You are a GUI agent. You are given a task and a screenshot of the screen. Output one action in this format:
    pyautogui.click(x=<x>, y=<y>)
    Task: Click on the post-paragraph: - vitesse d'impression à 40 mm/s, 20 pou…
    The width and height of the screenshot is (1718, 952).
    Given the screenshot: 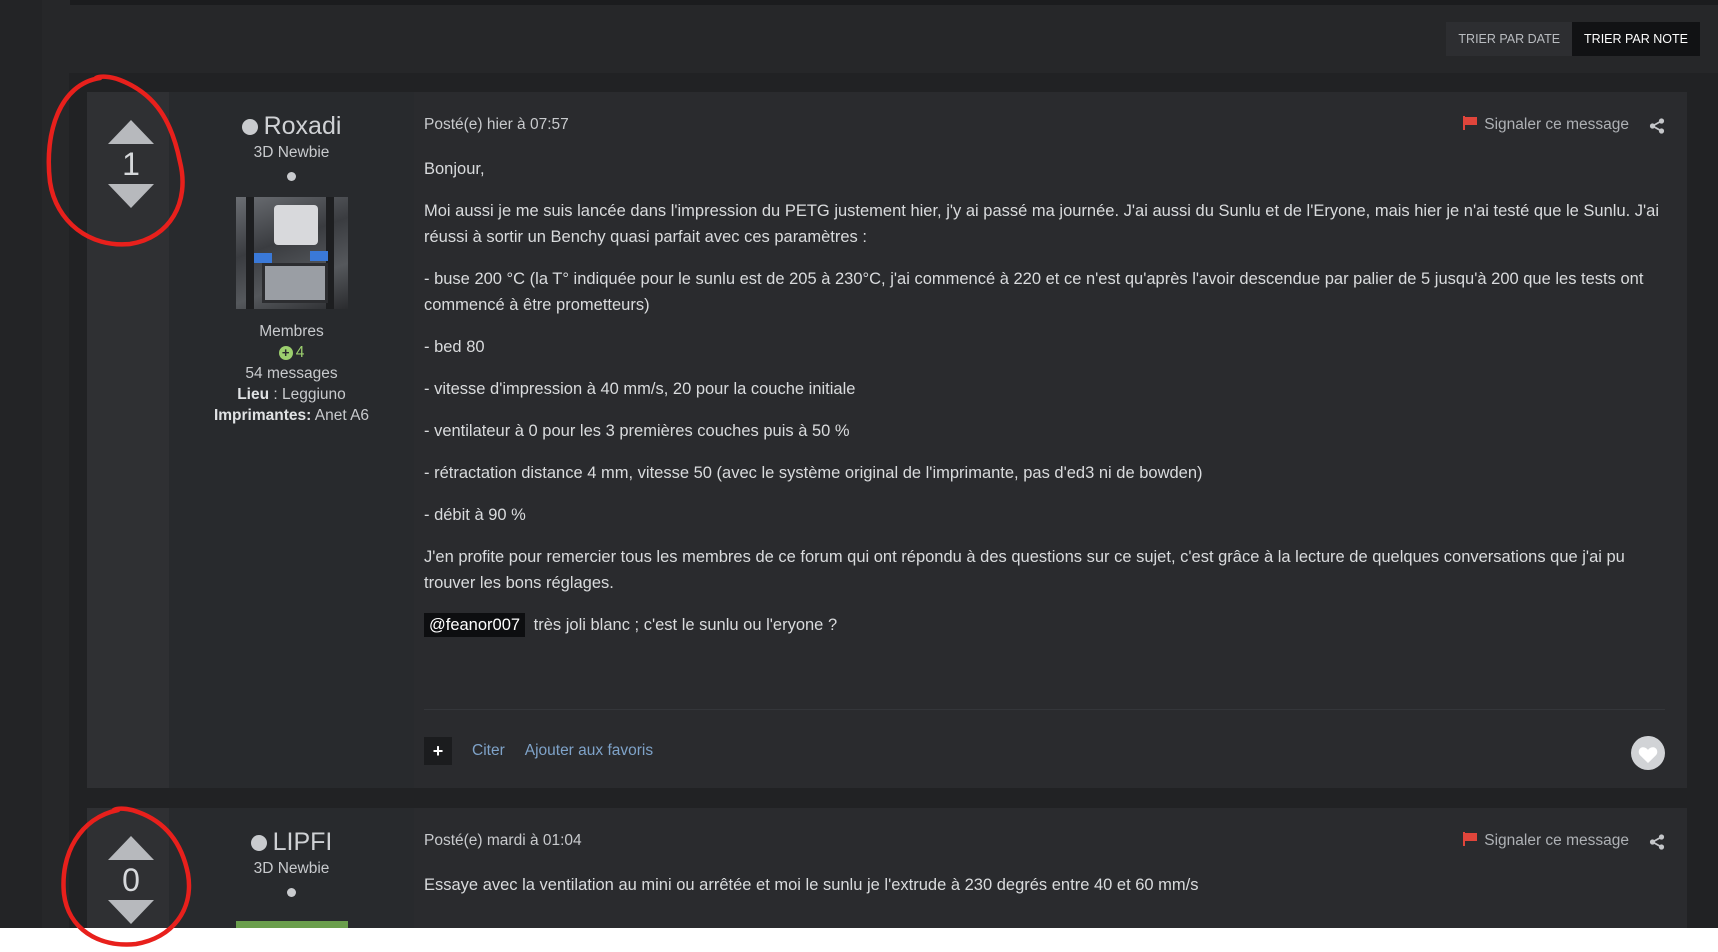 What is the action you would take?
    pyautogui.click(x=640, y=389)
    